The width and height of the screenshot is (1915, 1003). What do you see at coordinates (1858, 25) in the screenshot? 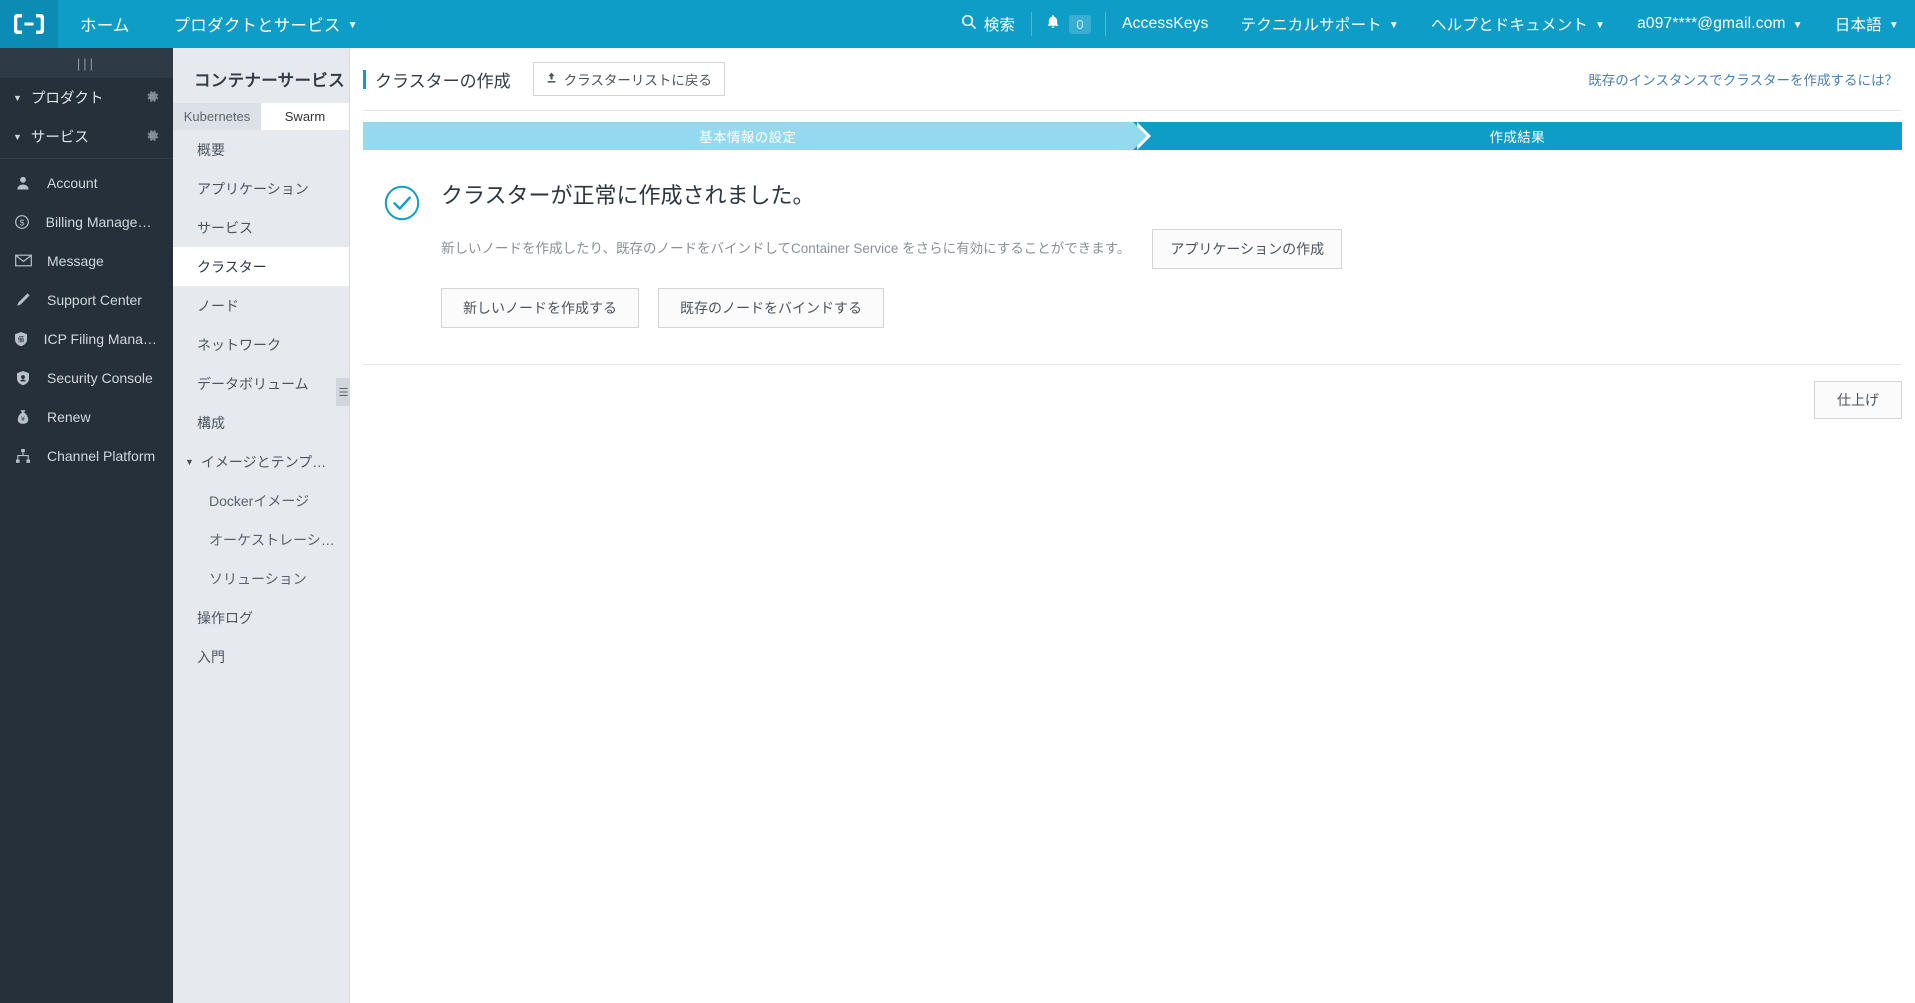
I see `nav-language-label: 日本語` at bounding box center [1858, 25].